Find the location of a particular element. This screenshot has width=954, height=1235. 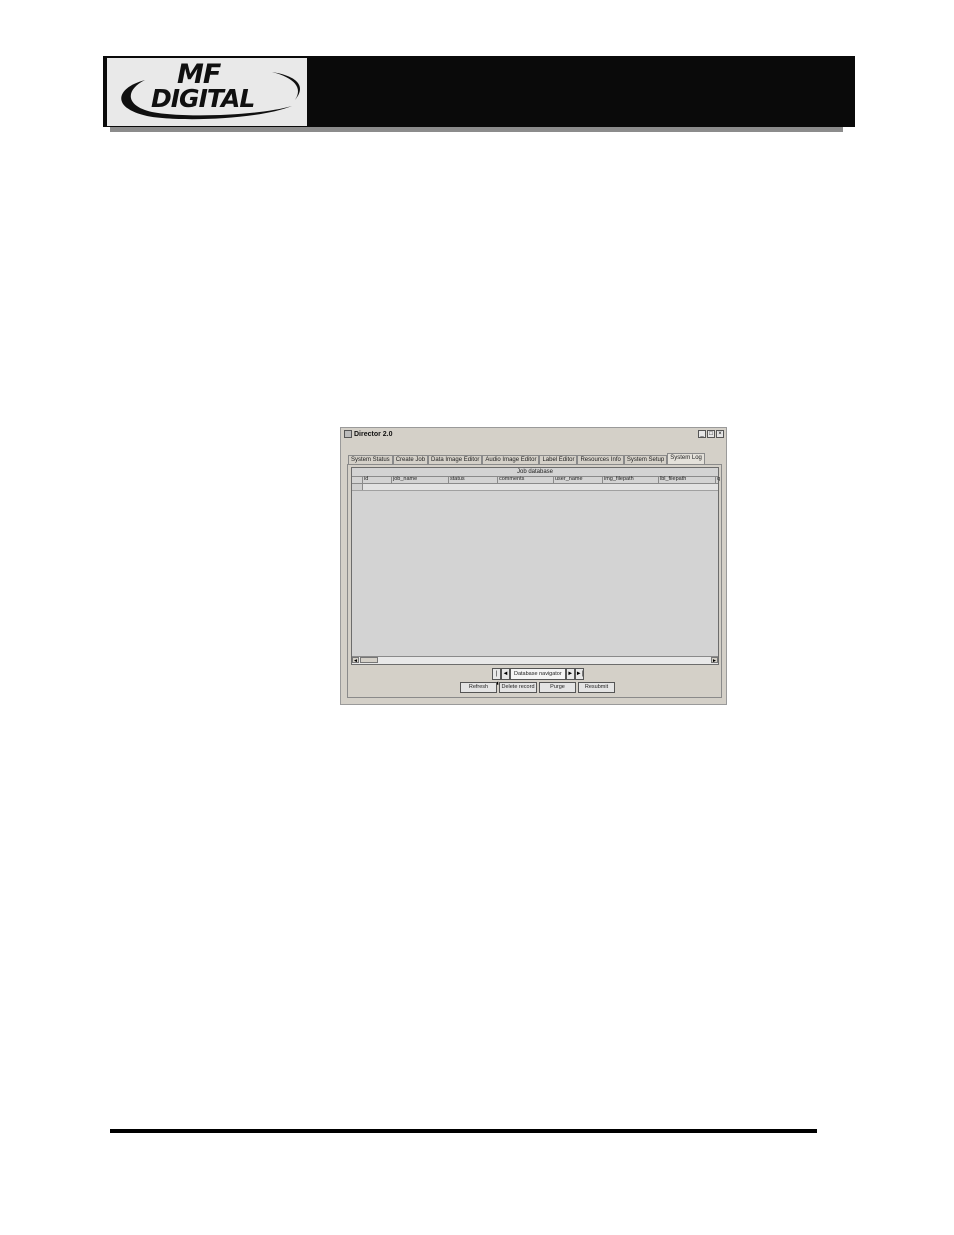

database-navigator: |◄ ◄ Database navigator ► ►| is located at coordinates (538, 677).